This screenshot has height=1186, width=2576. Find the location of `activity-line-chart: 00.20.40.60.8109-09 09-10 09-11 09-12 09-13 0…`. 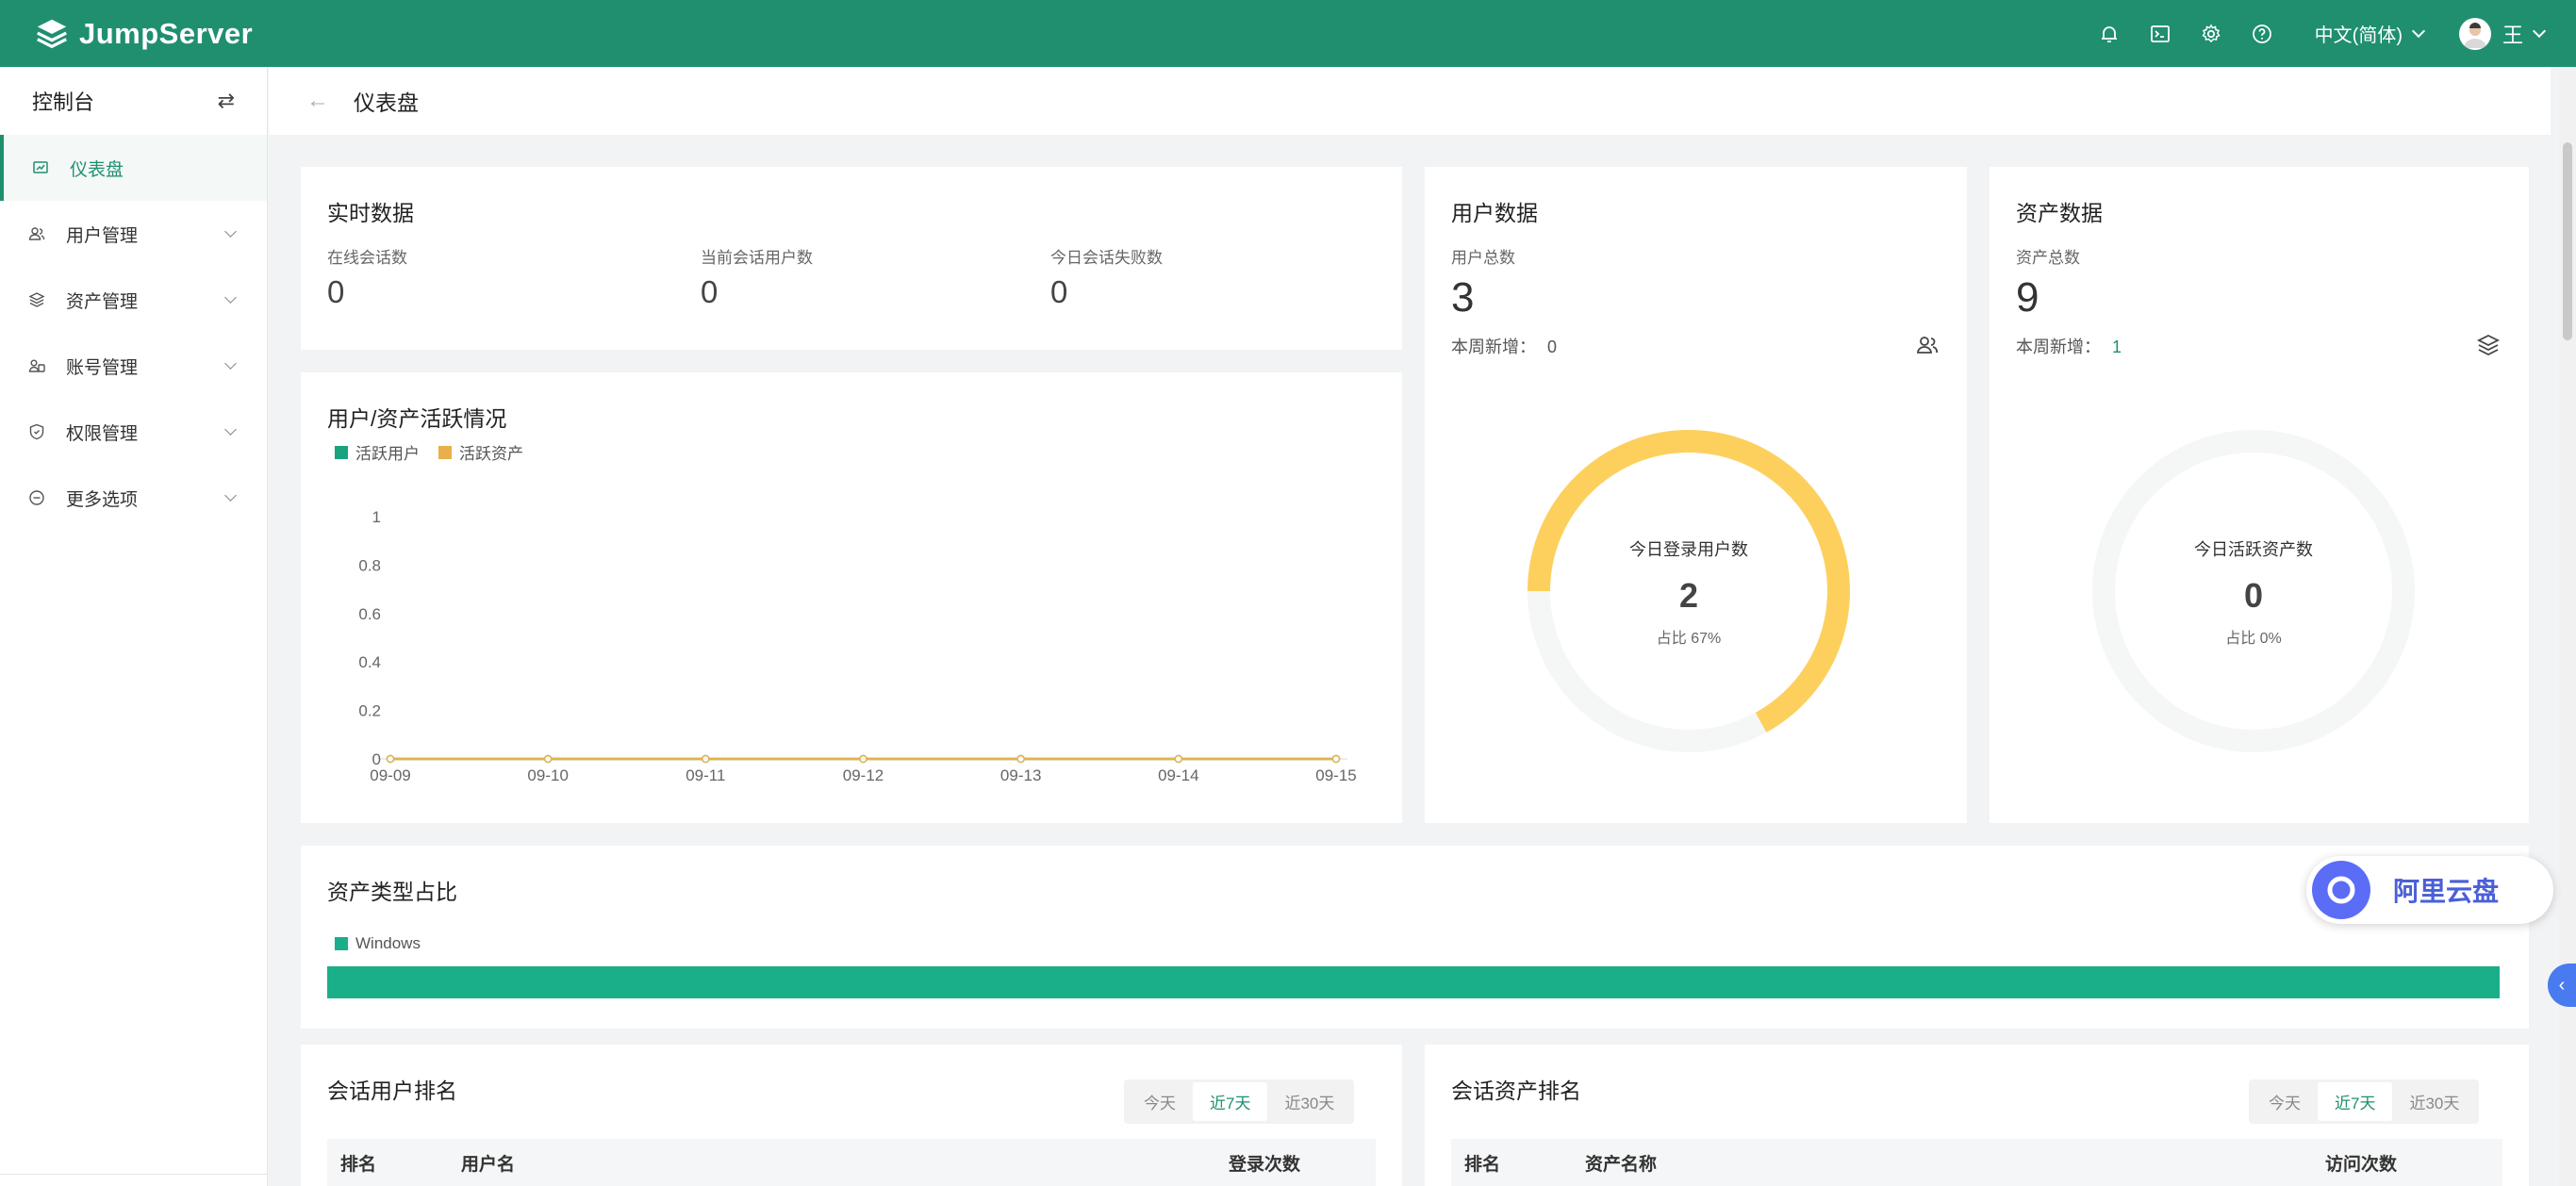

activity-line-chart: 00.20.40.60.8109-09 09-10 09-11 09-12 09-13 0… is located at coordinates (857, 646).